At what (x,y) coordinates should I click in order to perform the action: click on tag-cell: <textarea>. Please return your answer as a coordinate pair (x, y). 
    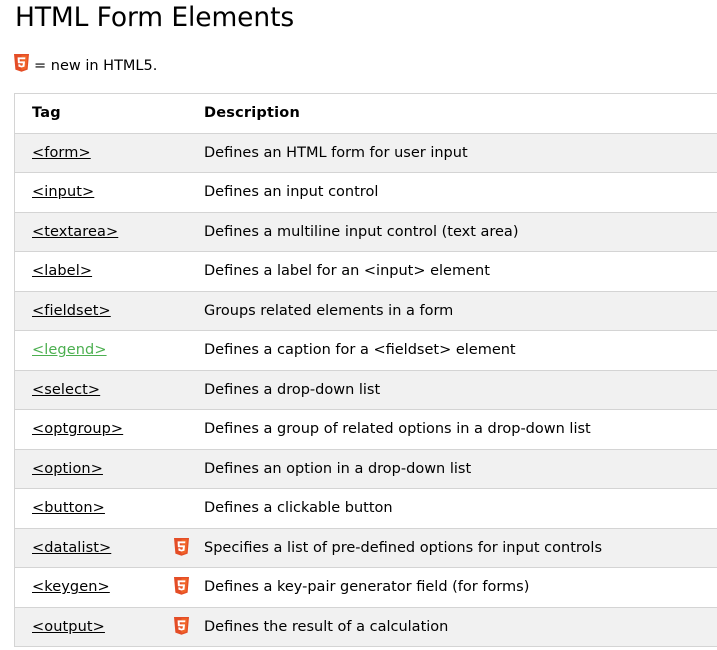
    Looking at the image, I should click on (94, 232).